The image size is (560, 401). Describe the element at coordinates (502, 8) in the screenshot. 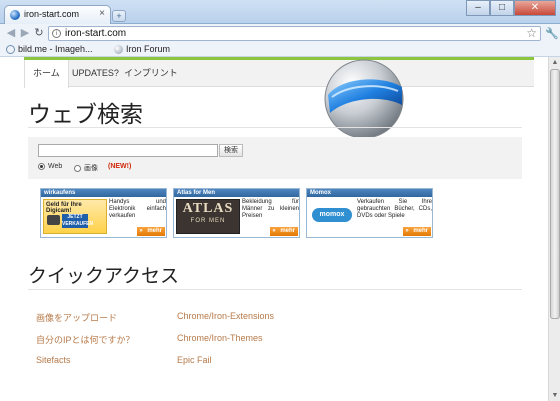

I see `maximize-button: □` at that location.